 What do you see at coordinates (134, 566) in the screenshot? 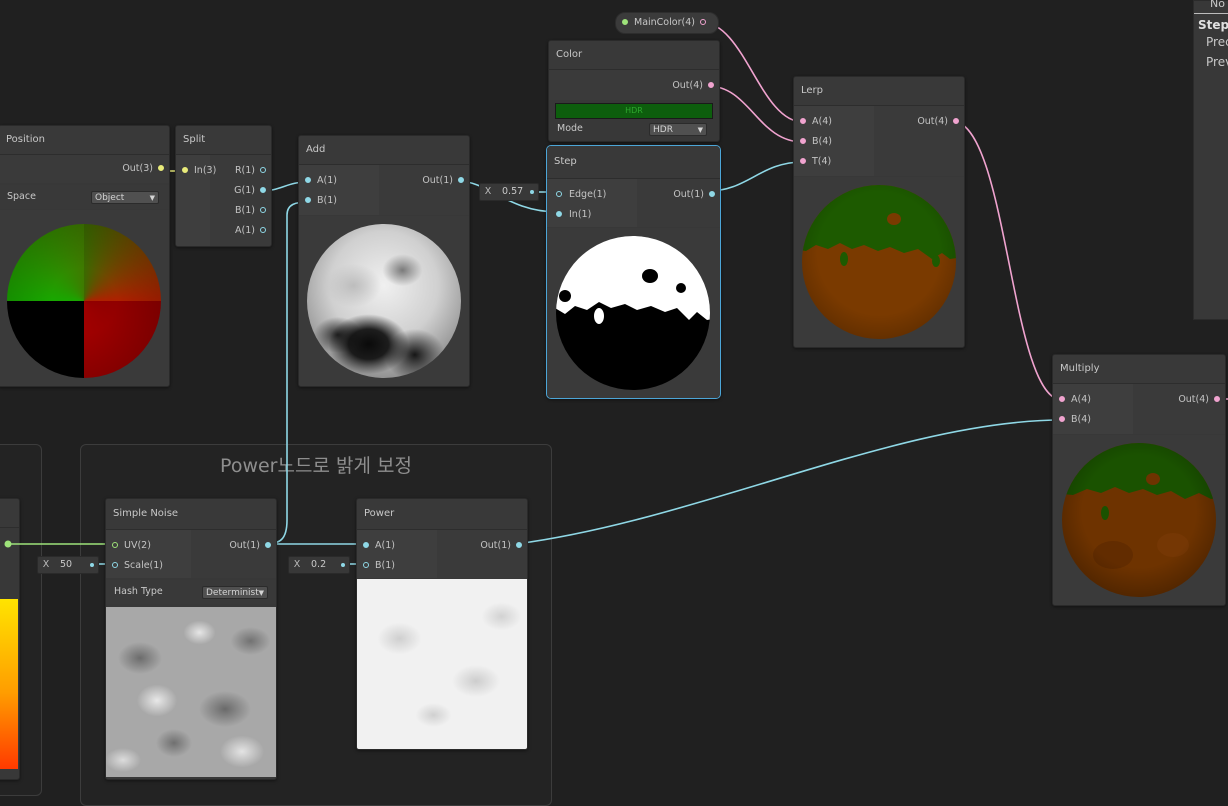
I see `noise-in-scale: Scale(1)` at bounding box center [134, 566].